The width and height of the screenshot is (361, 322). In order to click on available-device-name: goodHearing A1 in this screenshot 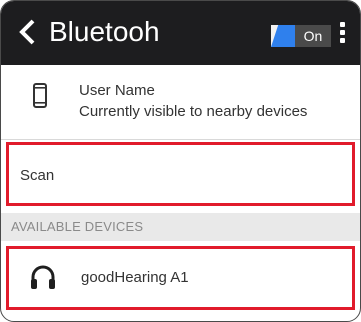, I will do `click(135, 277)`.